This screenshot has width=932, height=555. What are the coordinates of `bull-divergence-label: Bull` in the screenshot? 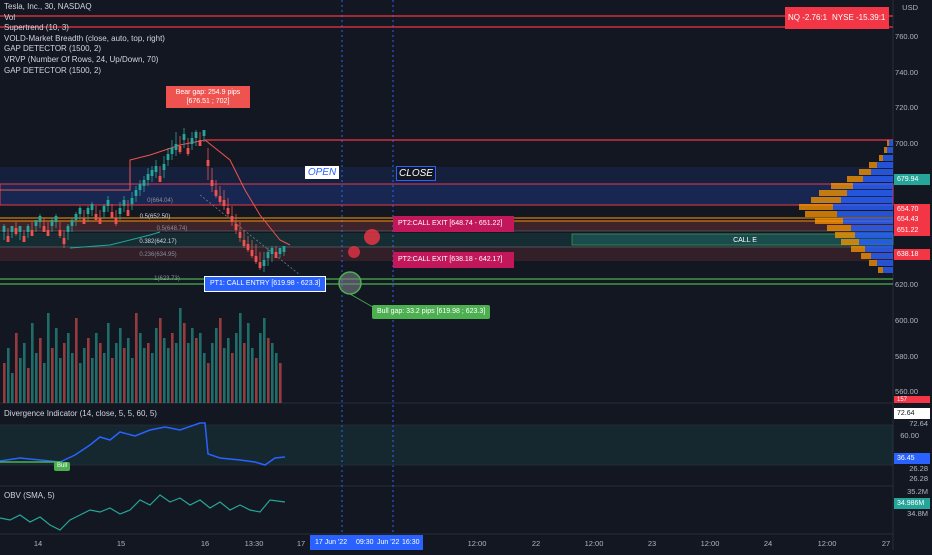 It's located at (62, 466).